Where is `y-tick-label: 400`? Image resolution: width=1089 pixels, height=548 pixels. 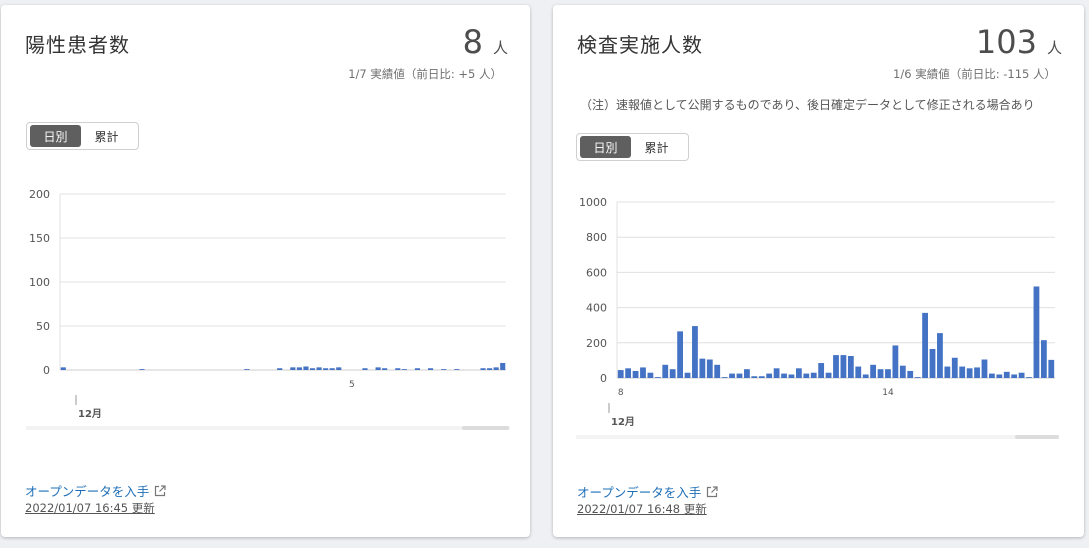 y-tick-label: 400 is located at coordinates (596, 308).